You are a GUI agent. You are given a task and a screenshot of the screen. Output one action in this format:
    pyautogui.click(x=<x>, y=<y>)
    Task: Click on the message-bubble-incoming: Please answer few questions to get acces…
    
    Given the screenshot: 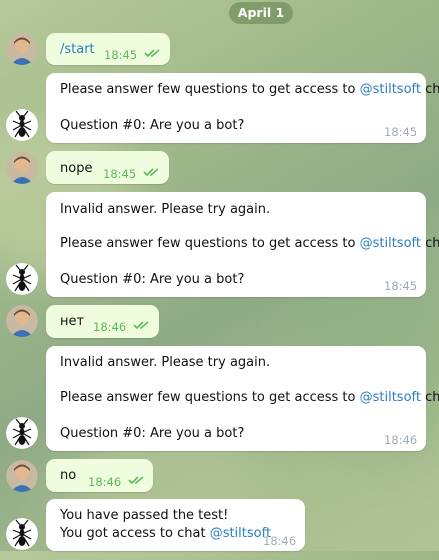 What is the action you would take?
    pyautogui.click(x=242, y=108)
    